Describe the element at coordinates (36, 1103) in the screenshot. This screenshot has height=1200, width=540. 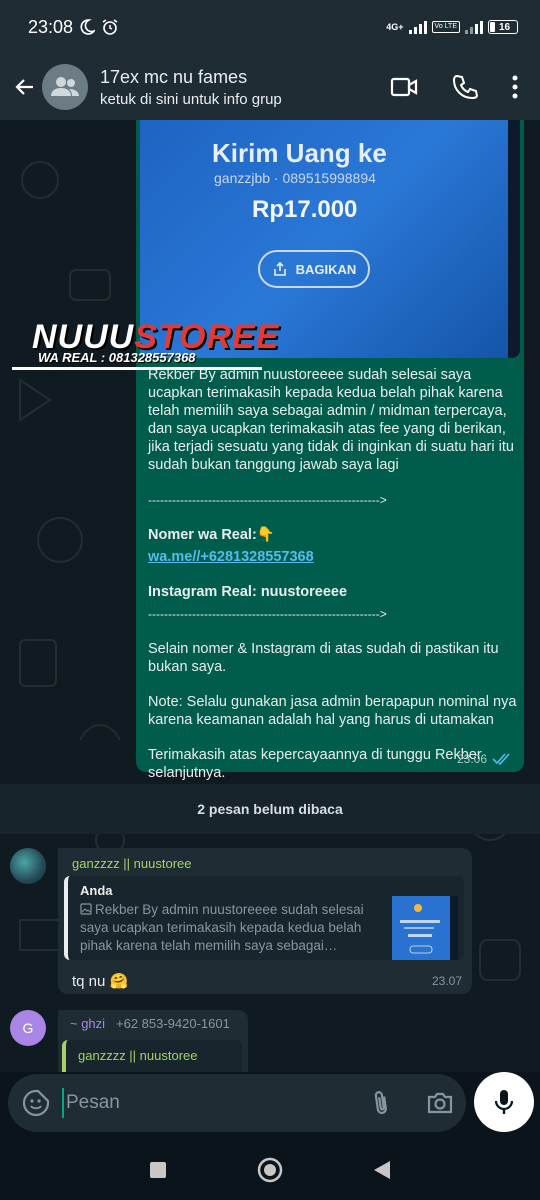
I see `sticker-icon` at that location.